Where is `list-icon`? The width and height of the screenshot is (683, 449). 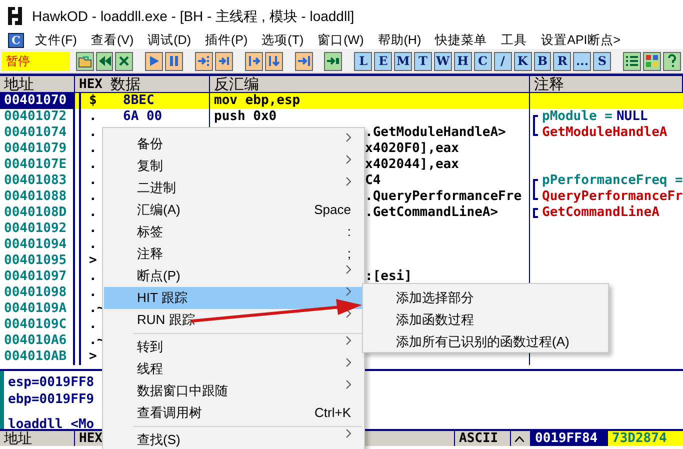
list-icon is located at coordinates (632, 61).